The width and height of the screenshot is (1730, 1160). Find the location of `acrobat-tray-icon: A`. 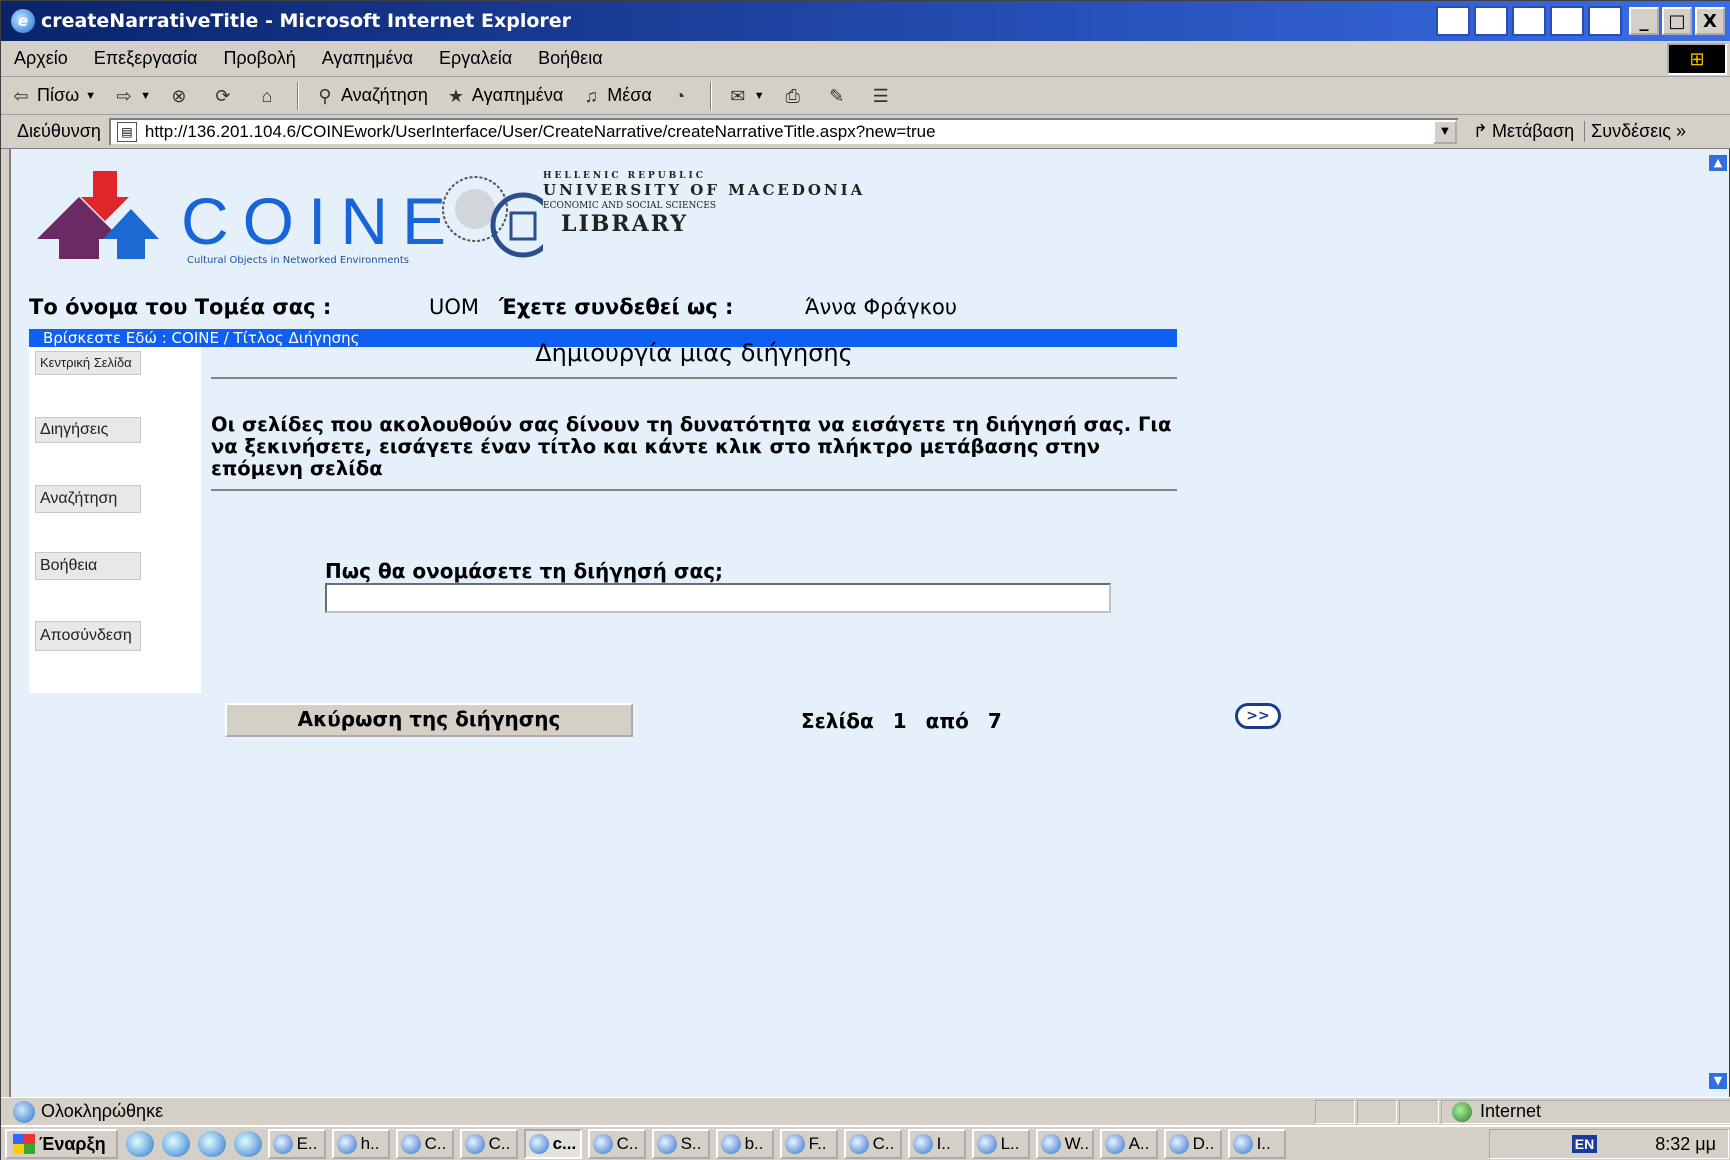

acrobat-tray-icon: A is located at coordinates (1605, 21).